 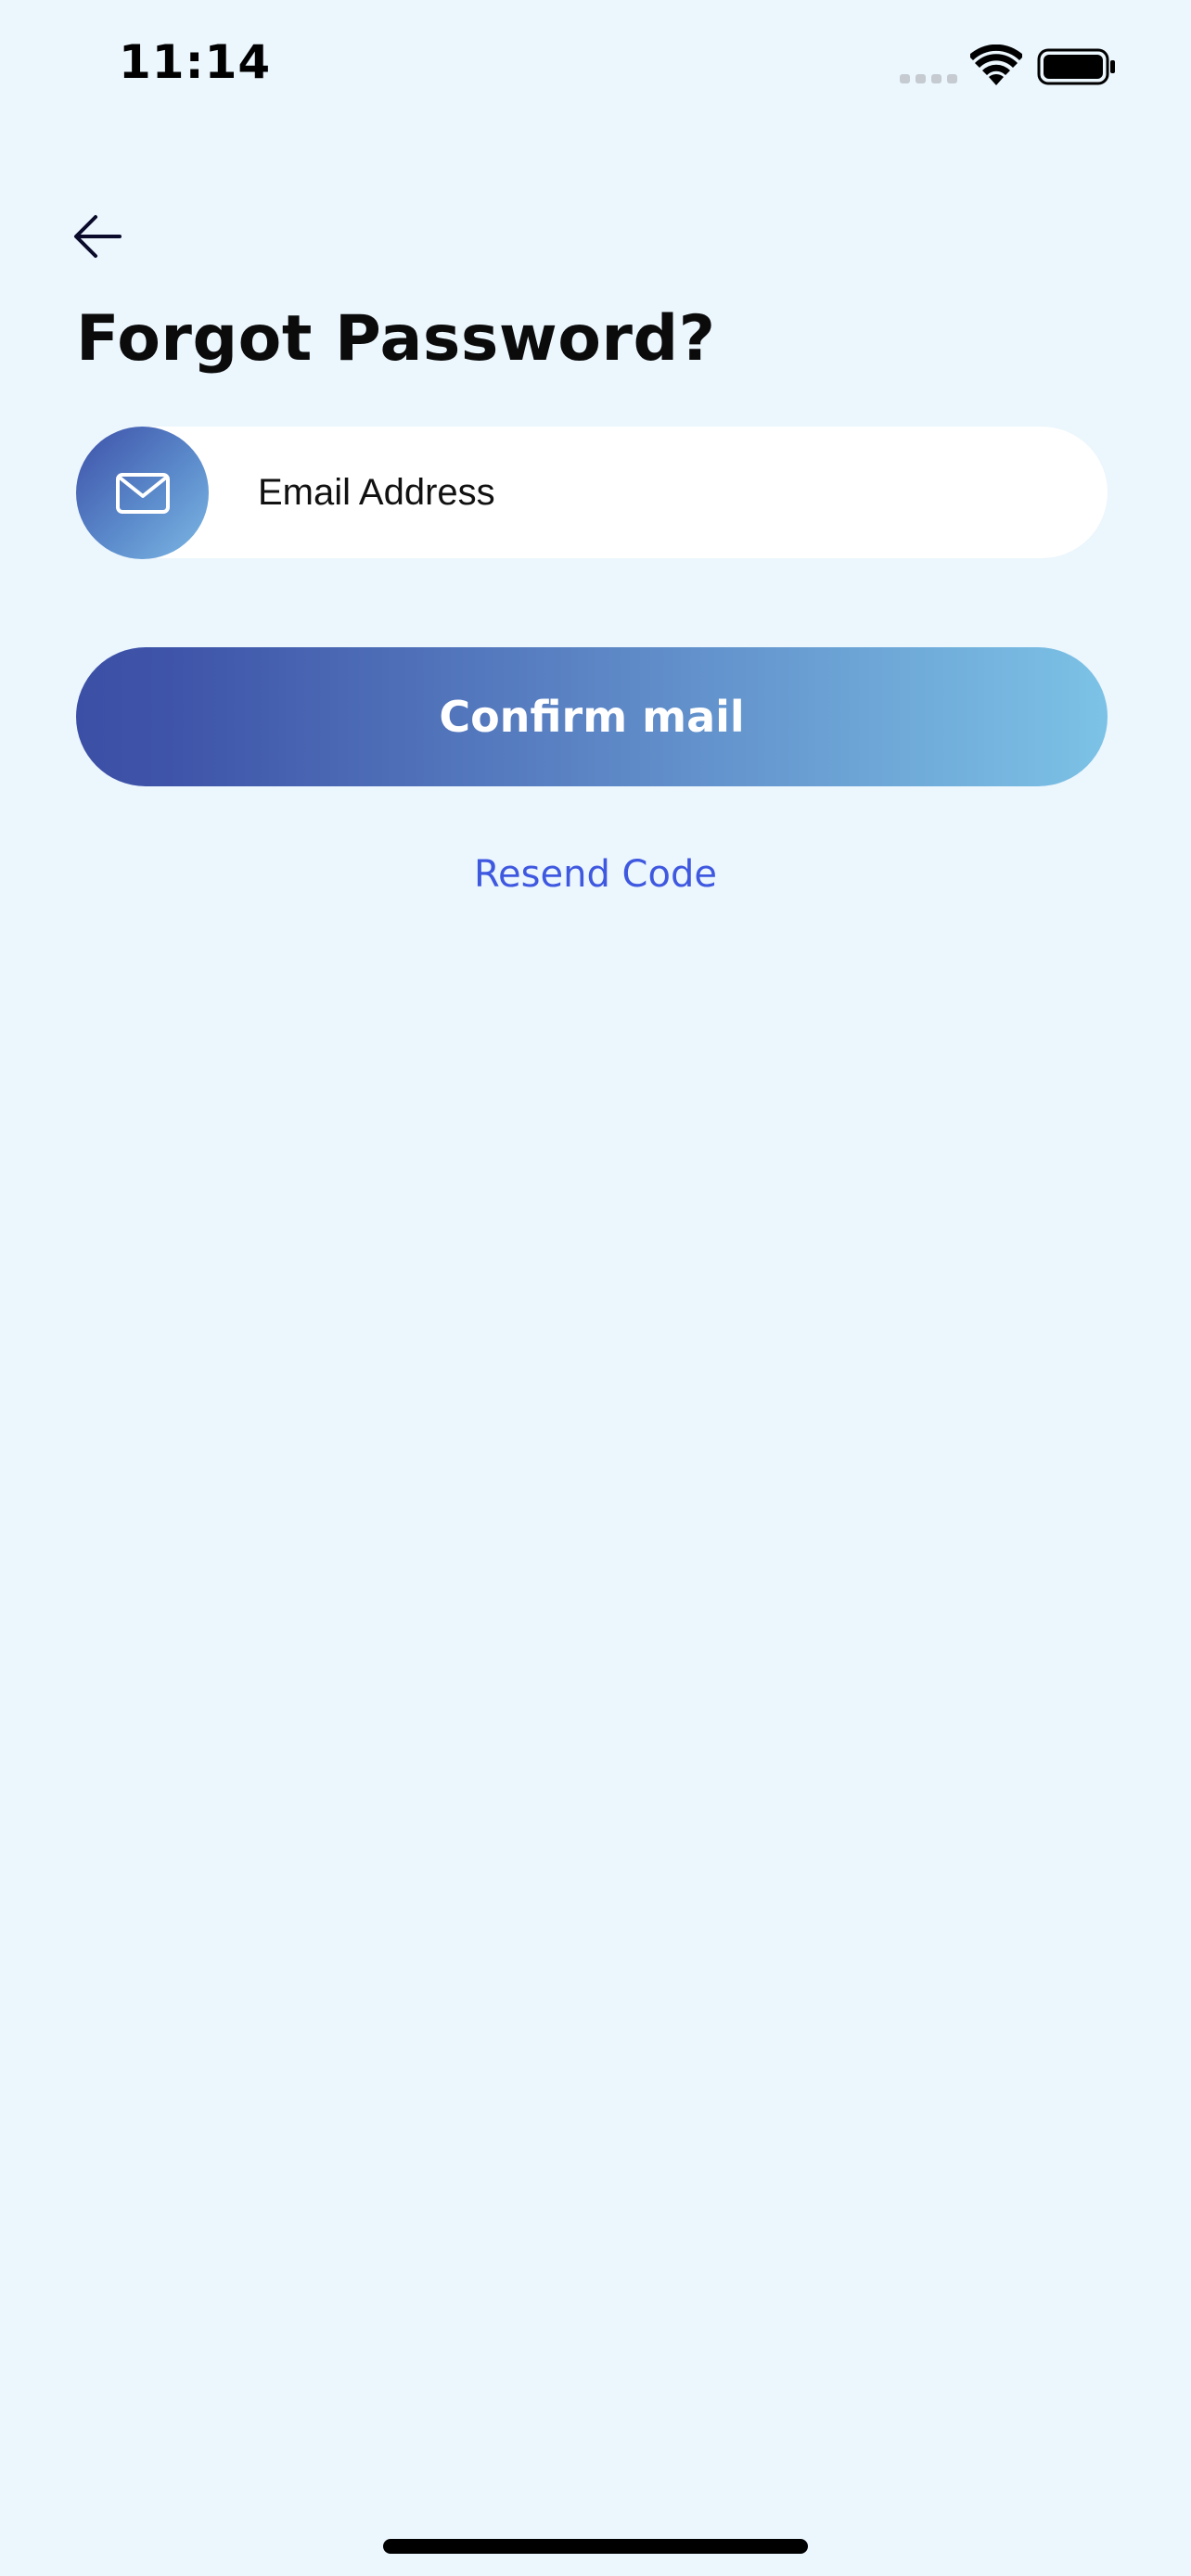 What do you see at coordinates (595, 2546) in the screenshot?
I see `home-indicator` at bounding box center [595, 2546].